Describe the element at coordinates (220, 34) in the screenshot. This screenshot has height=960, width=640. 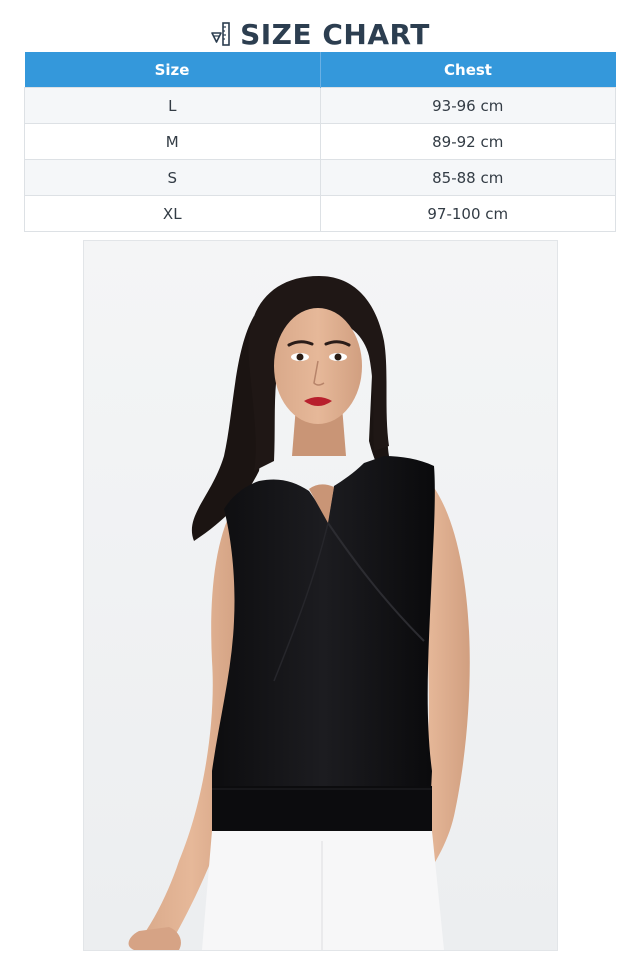
I see `ruler-pencil-icon` at that location.